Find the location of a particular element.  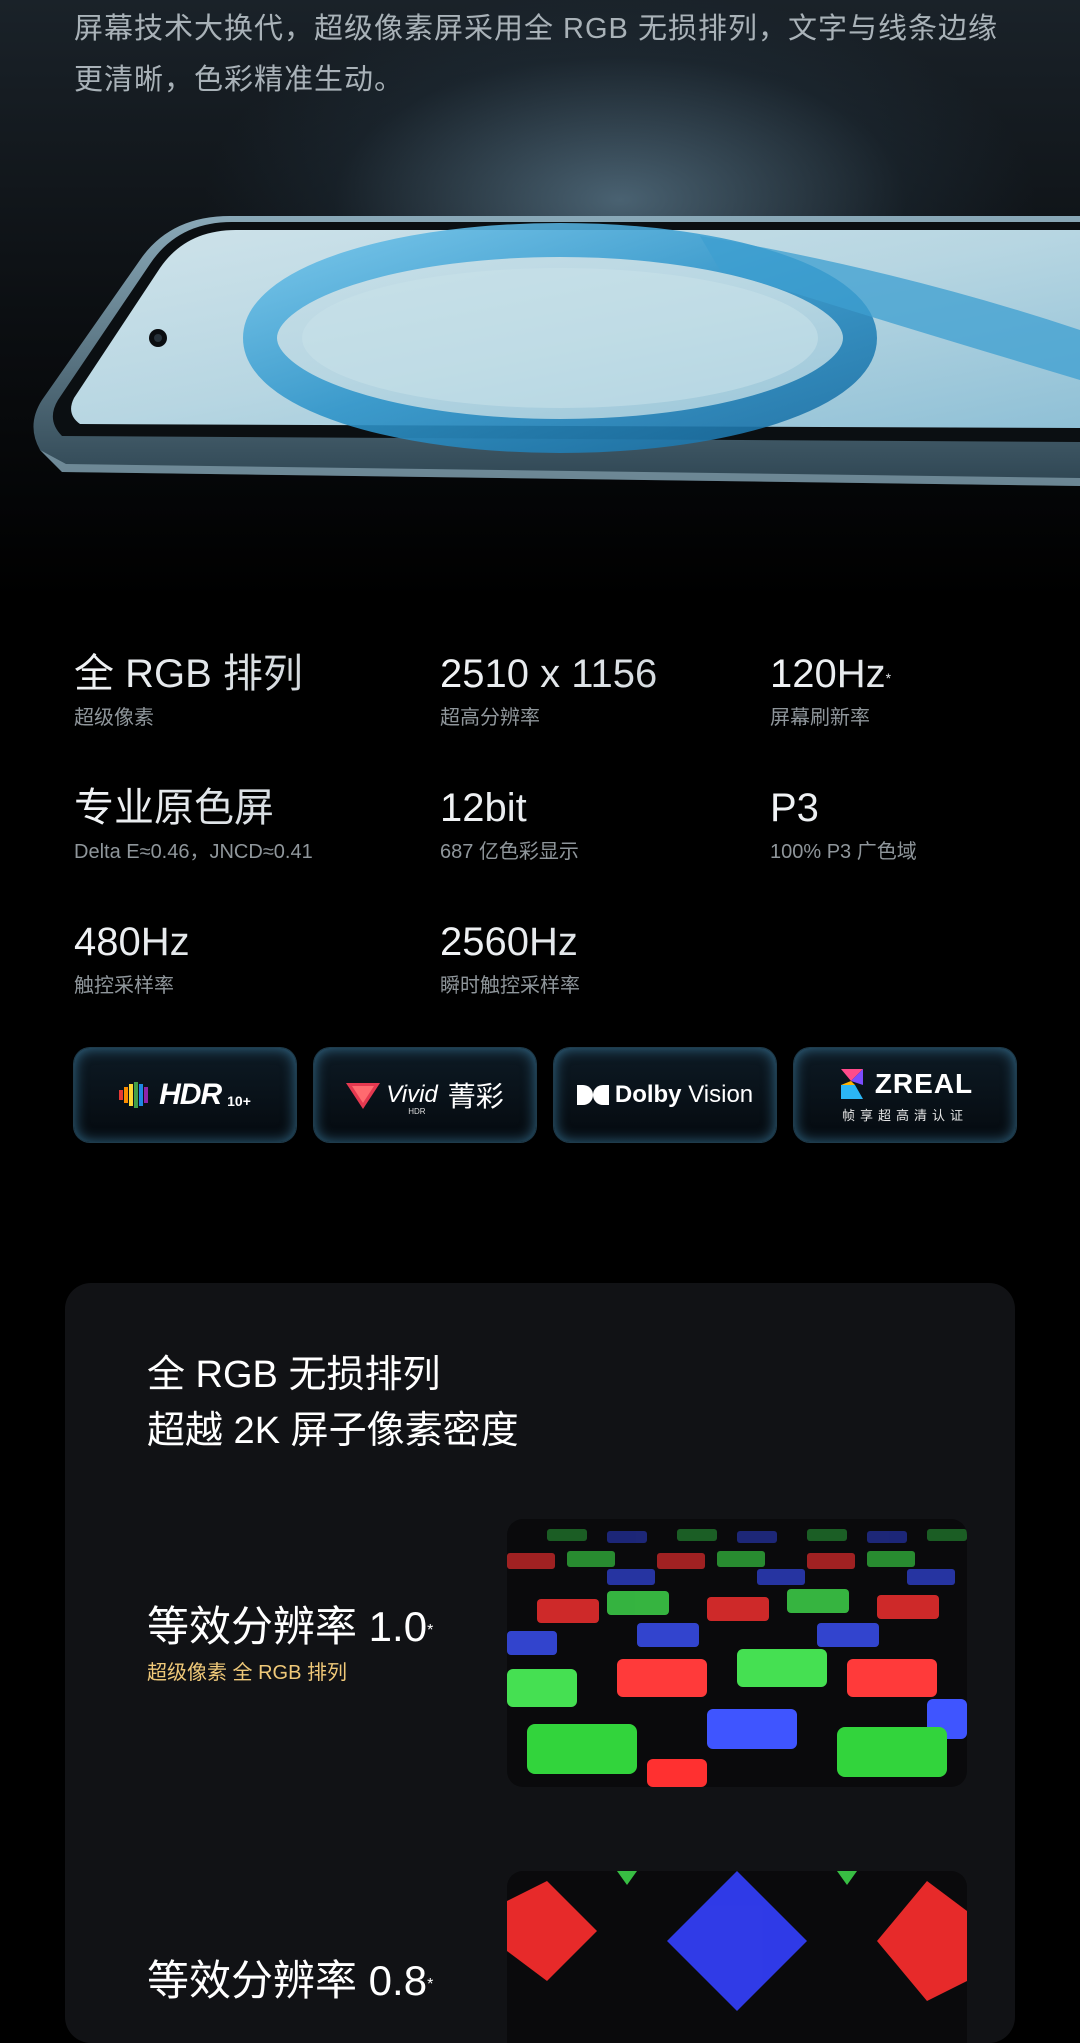

vivid-triangle-icon is located at coordinates (363, 1096).